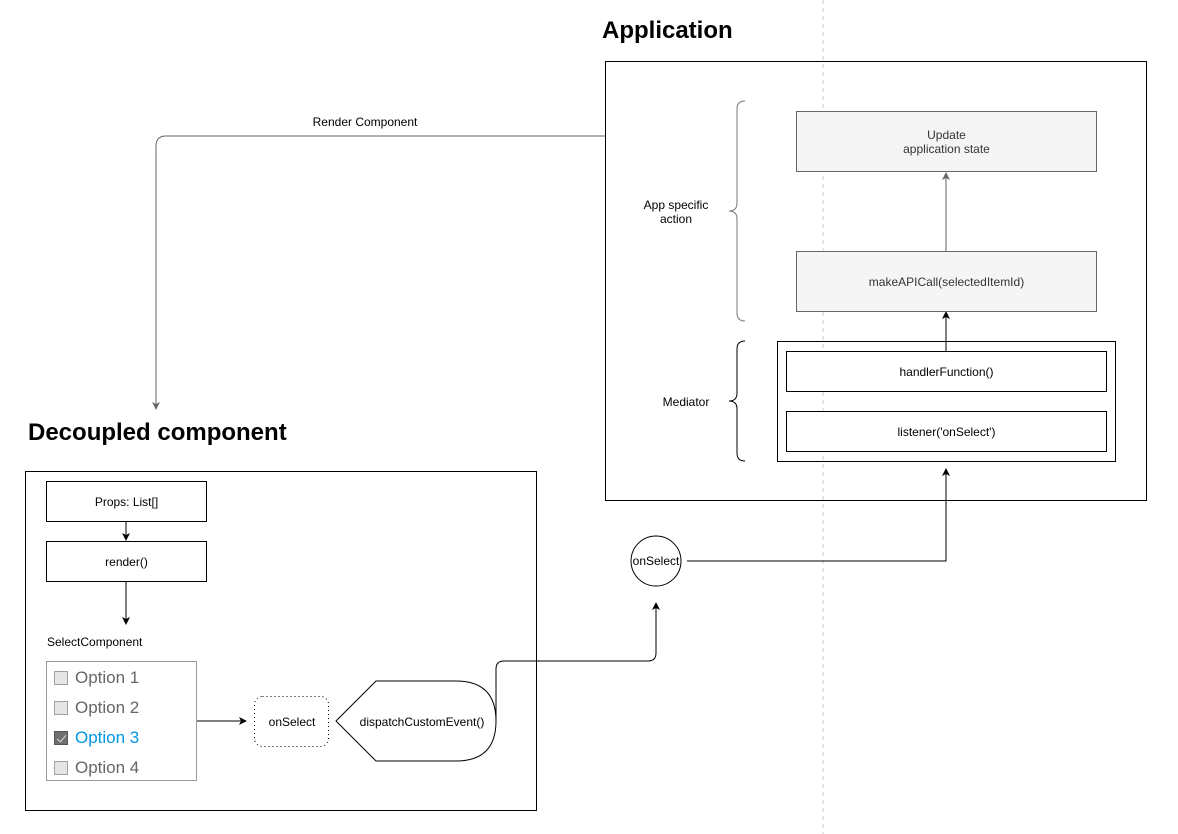  Describe the element at coordinates (107, 737) in the screenshot. I see `option-label: Option 3` at that location.